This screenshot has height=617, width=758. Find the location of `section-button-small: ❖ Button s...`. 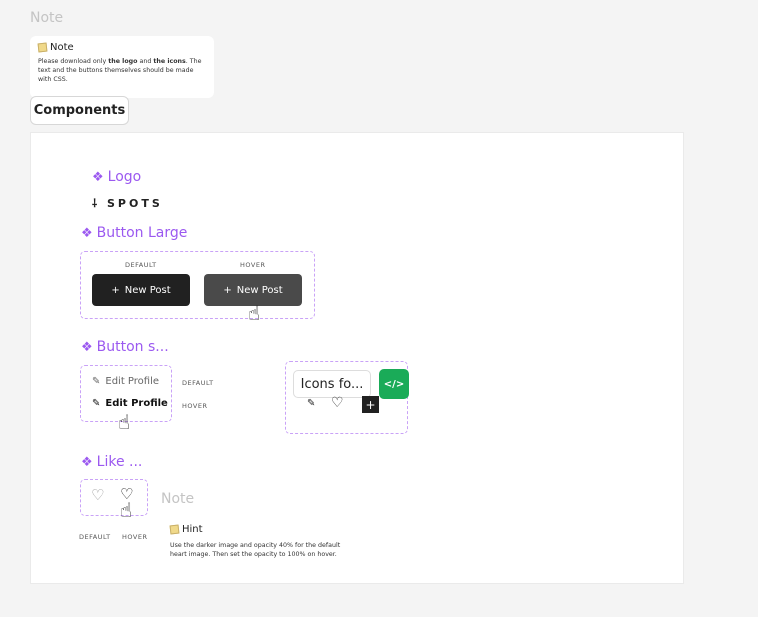

section-button-small: ❖ Button s... is located at coordinates (125, 347).